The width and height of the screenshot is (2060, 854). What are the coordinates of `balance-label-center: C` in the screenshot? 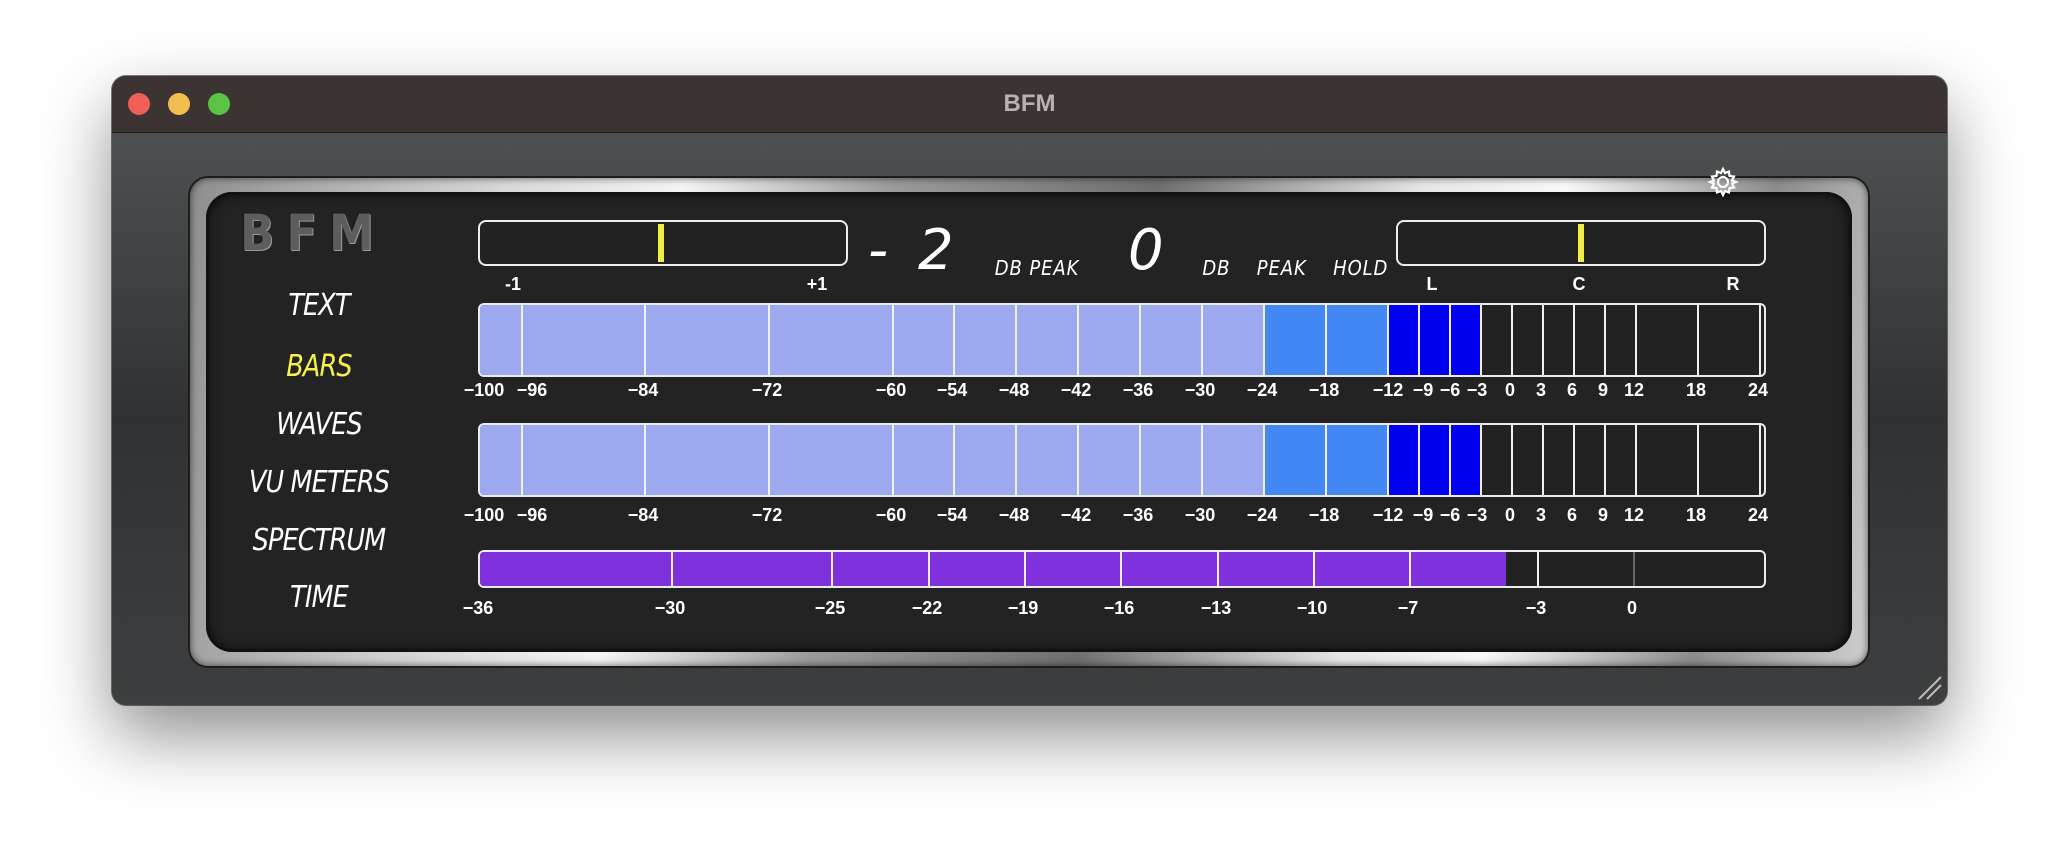 It's located at (1579, 284).